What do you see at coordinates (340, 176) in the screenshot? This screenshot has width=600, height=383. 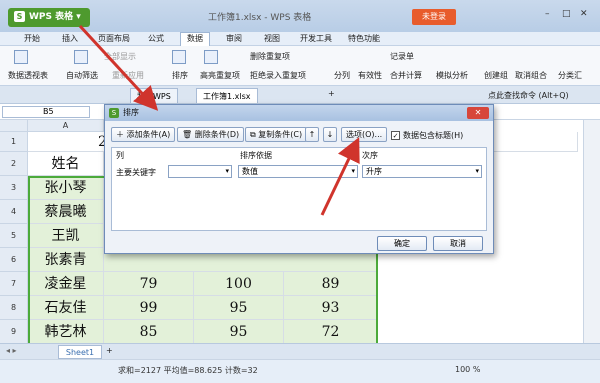 I see `arrow-to-options` at bounding box center [340, 176].